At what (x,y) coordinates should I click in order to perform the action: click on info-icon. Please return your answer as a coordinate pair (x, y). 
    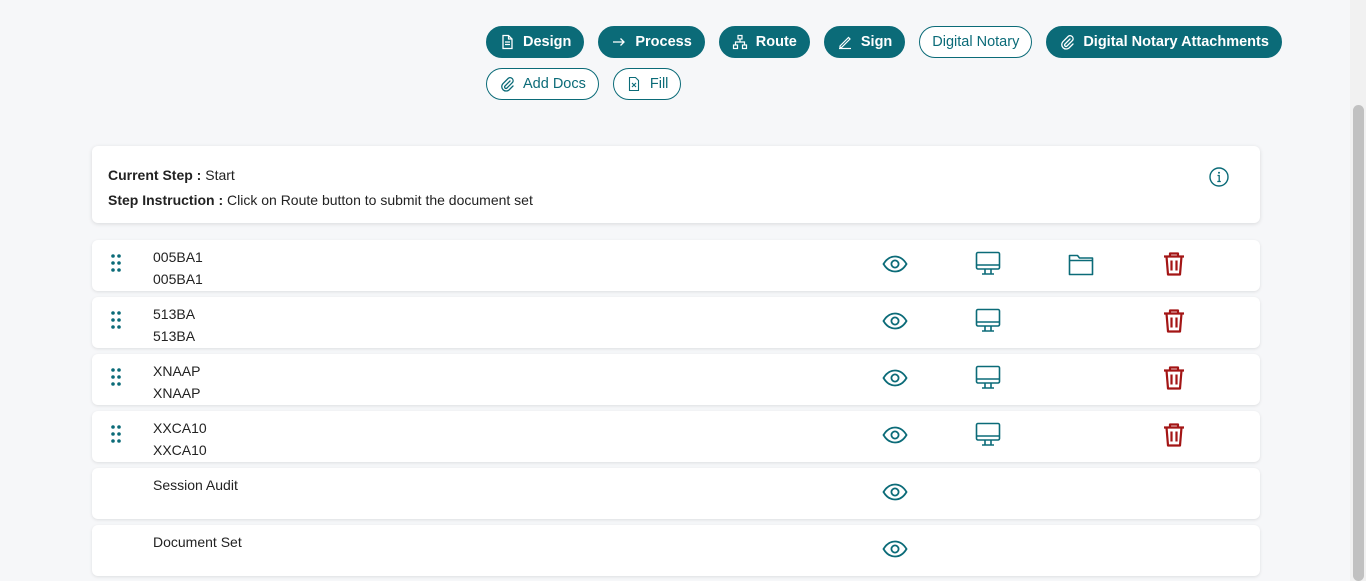
    Looking at the image, I should click on (1219, 177).